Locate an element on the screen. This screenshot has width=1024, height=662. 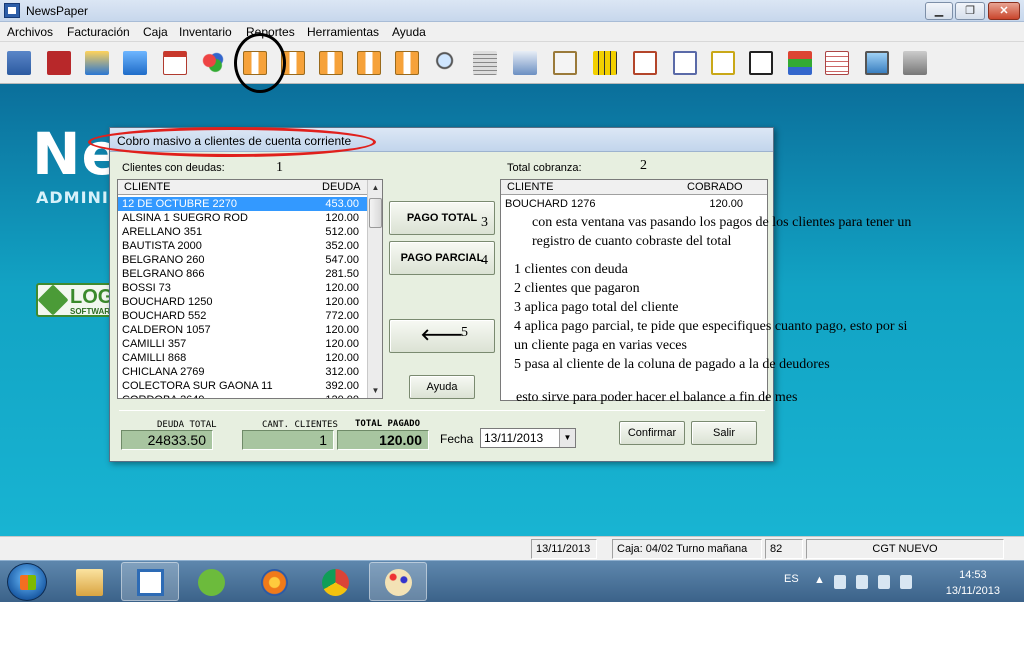
debtor-row: CHICLANA 2769 312.00 is located at coordinates (242, 372).